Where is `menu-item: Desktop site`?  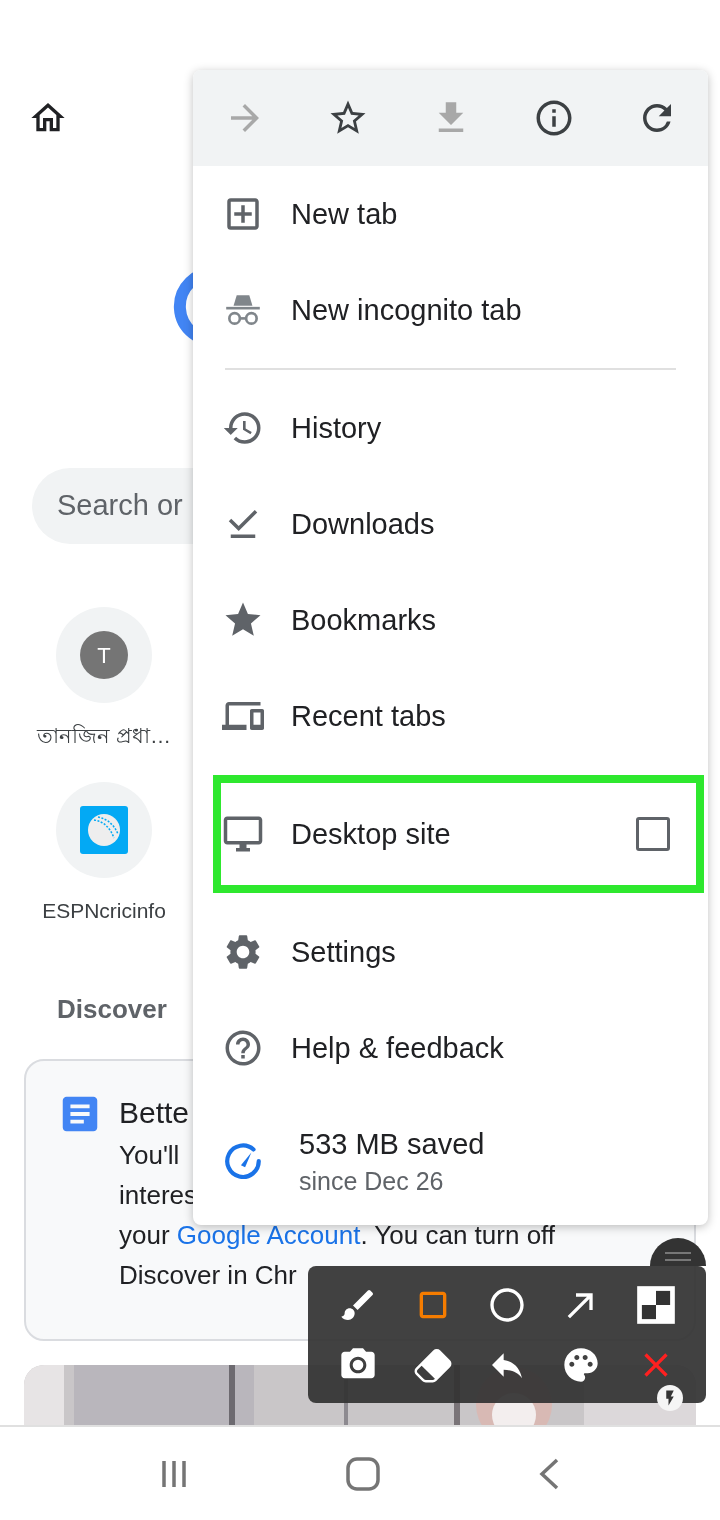 menu-item: Desktop site is located at coordinates (450, 834).